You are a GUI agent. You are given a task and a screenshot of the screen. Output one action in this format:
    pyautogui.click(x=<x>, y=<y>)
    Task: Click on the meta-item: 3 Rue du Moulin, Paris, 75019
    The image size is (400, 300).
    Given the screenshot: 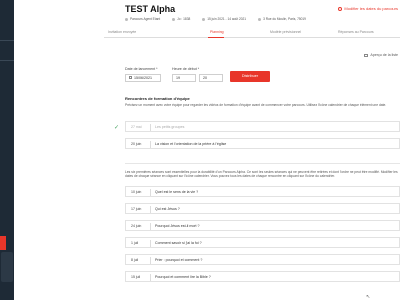 What is the action you would take?
    pyautogui.click(x=282, y=19)
    